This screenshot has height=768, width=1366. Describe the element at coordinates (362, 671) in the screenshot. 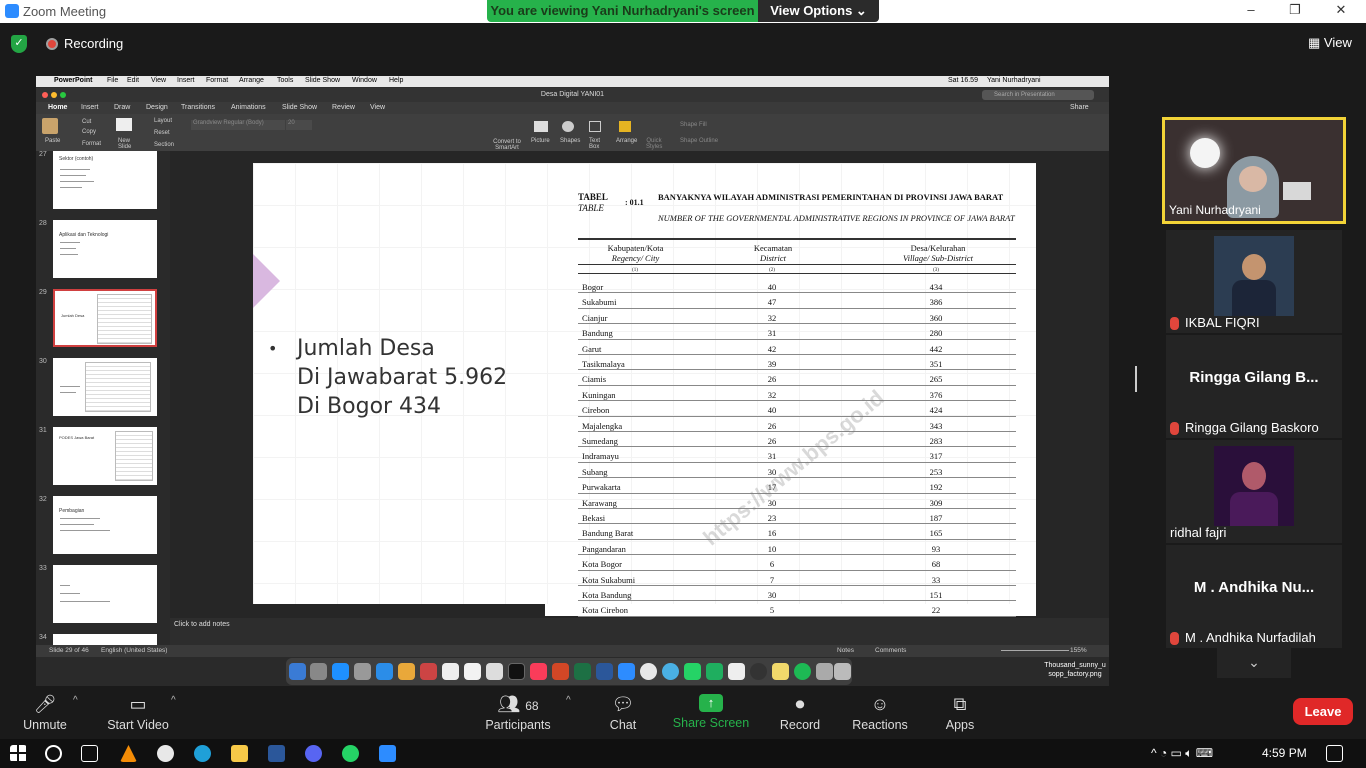

I see `settings-icon` at that location.